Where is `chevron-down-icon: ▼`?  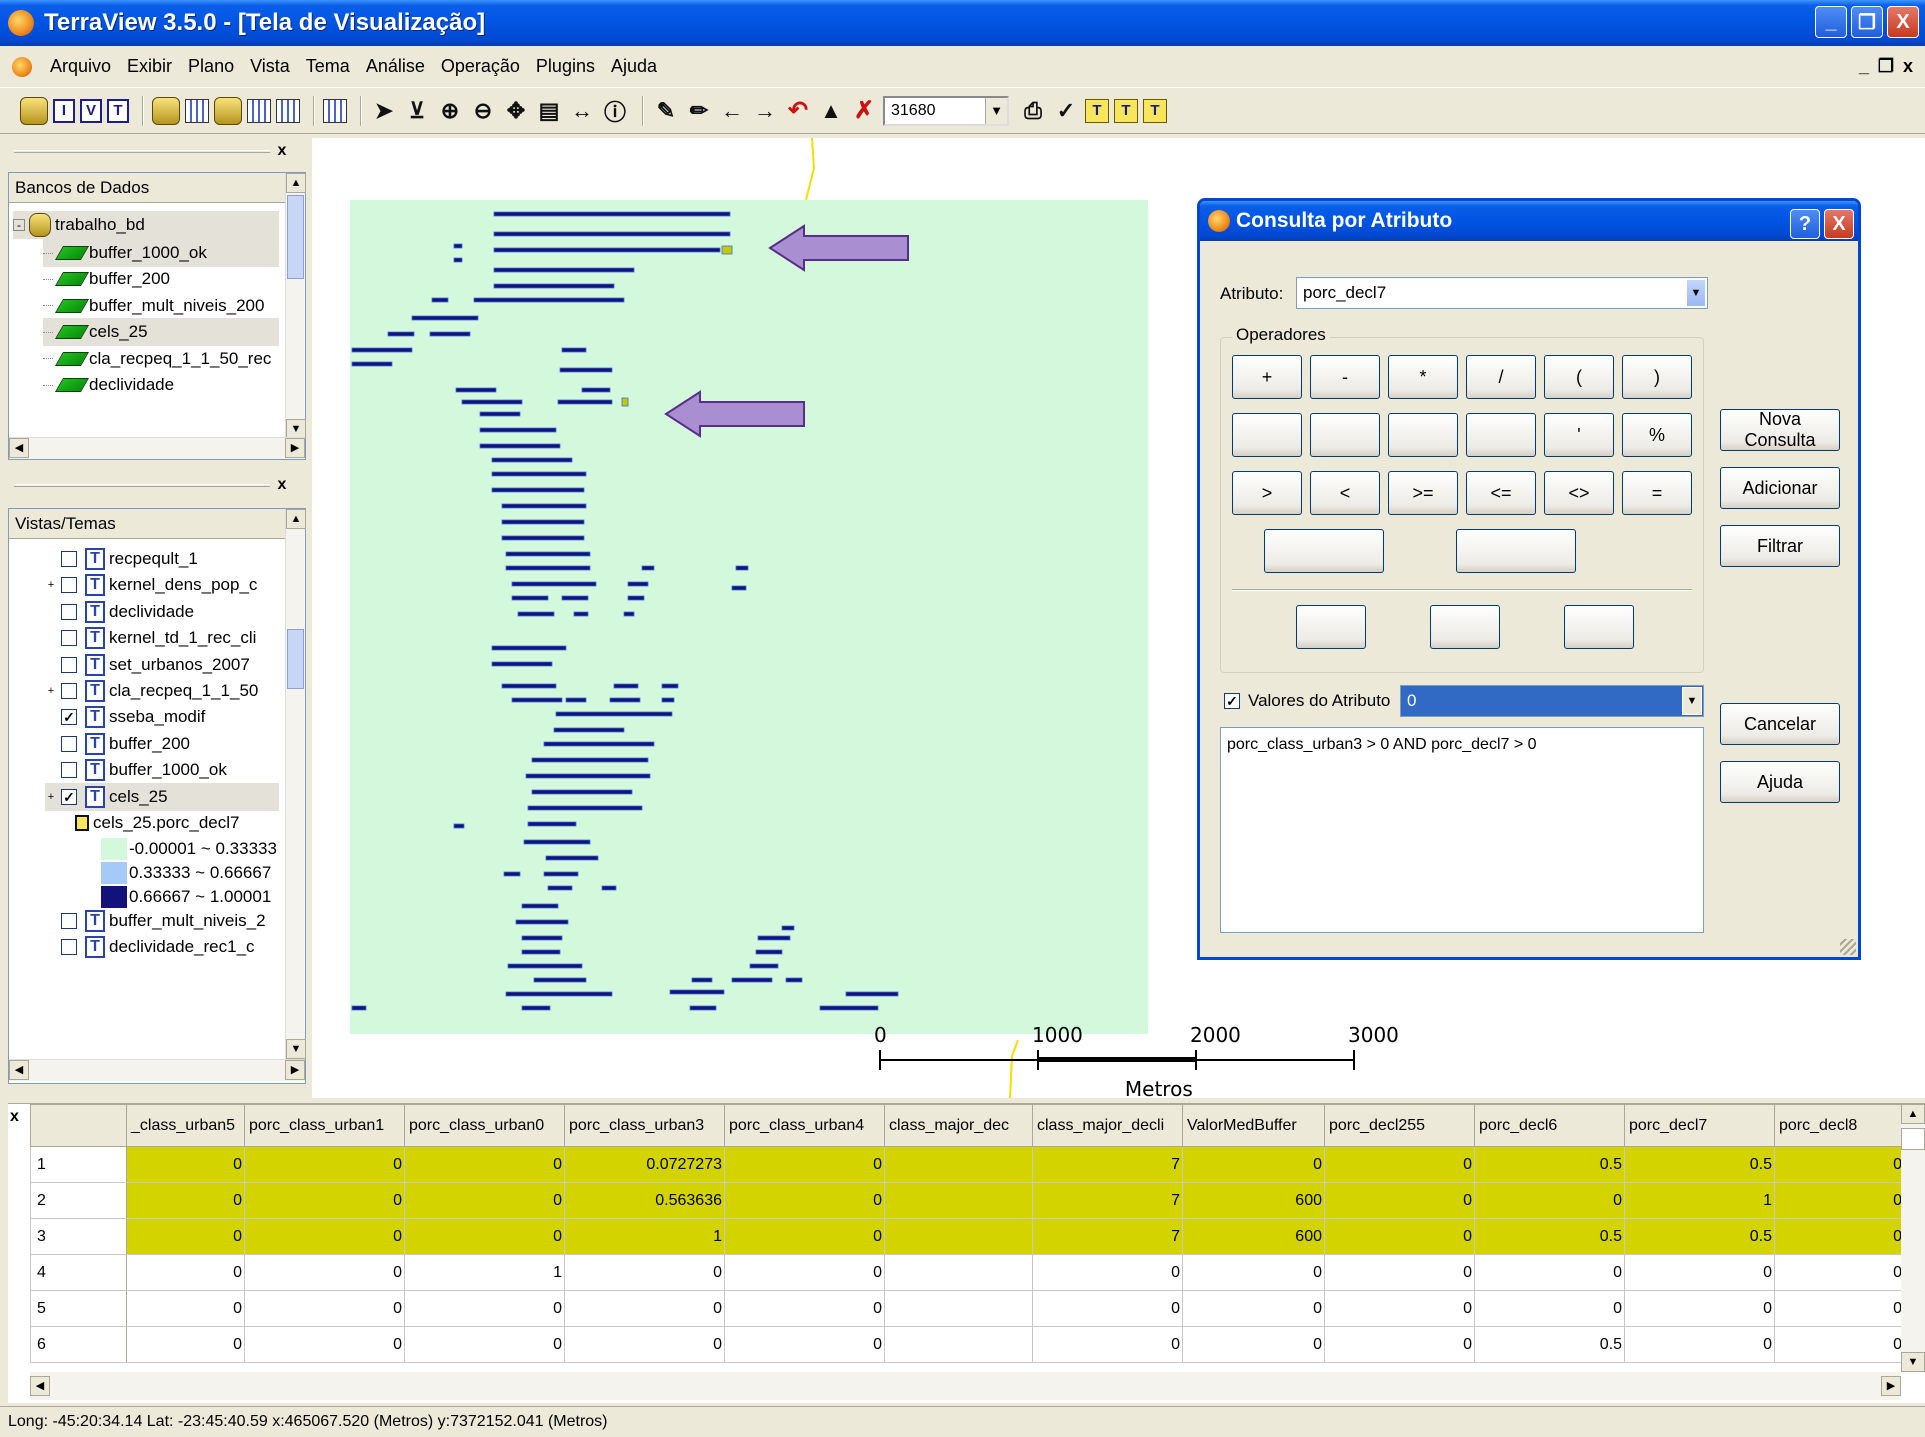 chevron-down-icon: ▼ is located at coordinates (1696, 293).